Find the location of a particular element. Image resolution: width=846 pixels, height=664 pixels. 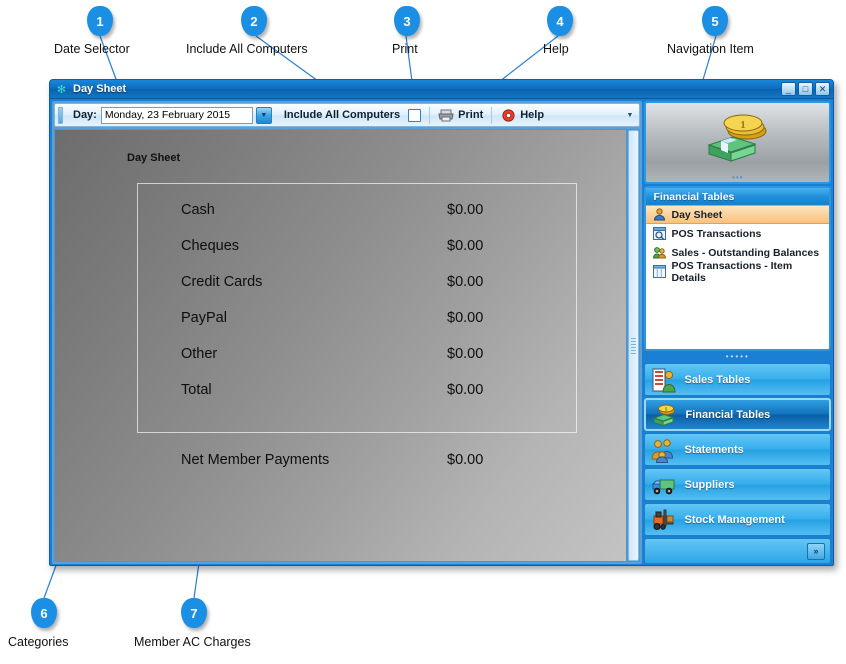

sidebar-group-label: Sales Tables is located at coordinates (717, 379).